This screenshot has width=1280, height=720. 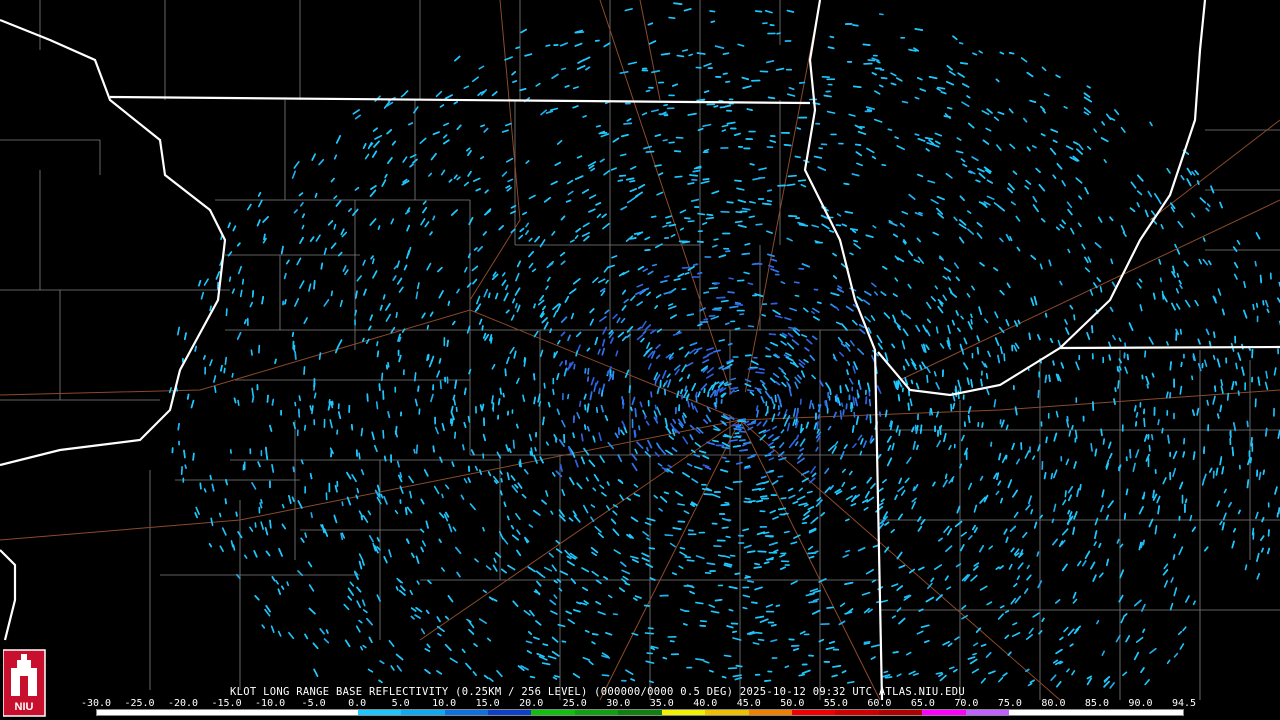 I want to click on colorbar-label: 80.0, so click(x=1053, y=703).